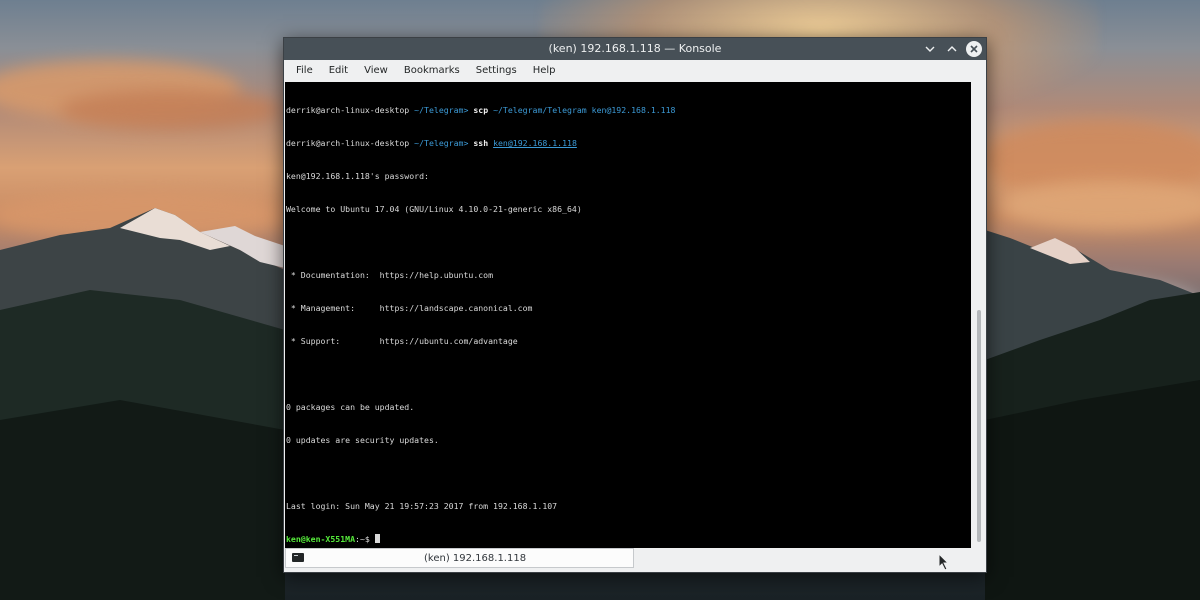 The height and width of the screenshot is (600, 1200). I want to click on window-titlebar: (ken) 192.168.1.118 — Konsole, so click(635, 49).